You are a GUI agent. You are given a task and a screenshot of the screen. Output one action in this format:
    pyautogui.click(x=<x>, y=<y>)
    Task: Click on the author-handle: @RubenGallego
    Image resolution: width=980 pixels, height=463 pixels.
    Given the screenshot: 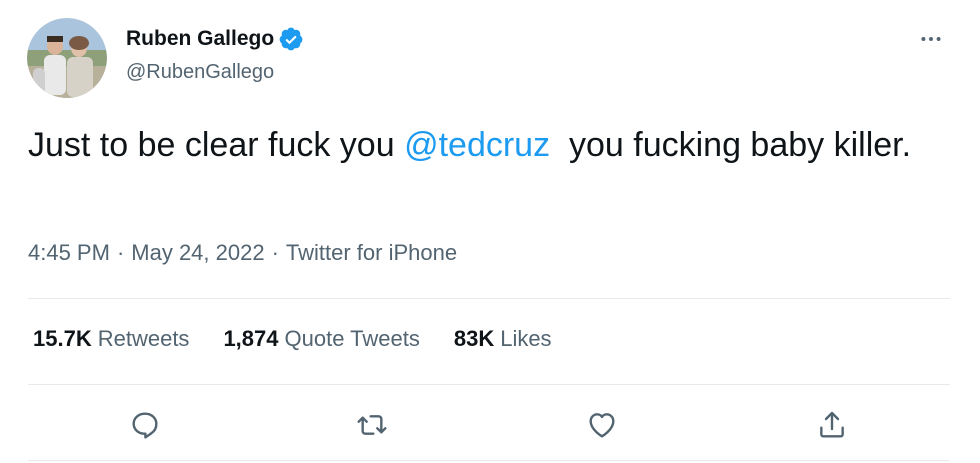 What is the action you would take?
    pyautogui.click(x=200, y=72)
    